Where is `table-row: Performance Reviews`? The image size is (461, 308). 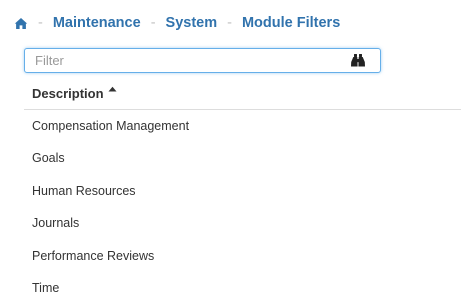
table-row: Performance Reviews is located at coordinates (242, 256).